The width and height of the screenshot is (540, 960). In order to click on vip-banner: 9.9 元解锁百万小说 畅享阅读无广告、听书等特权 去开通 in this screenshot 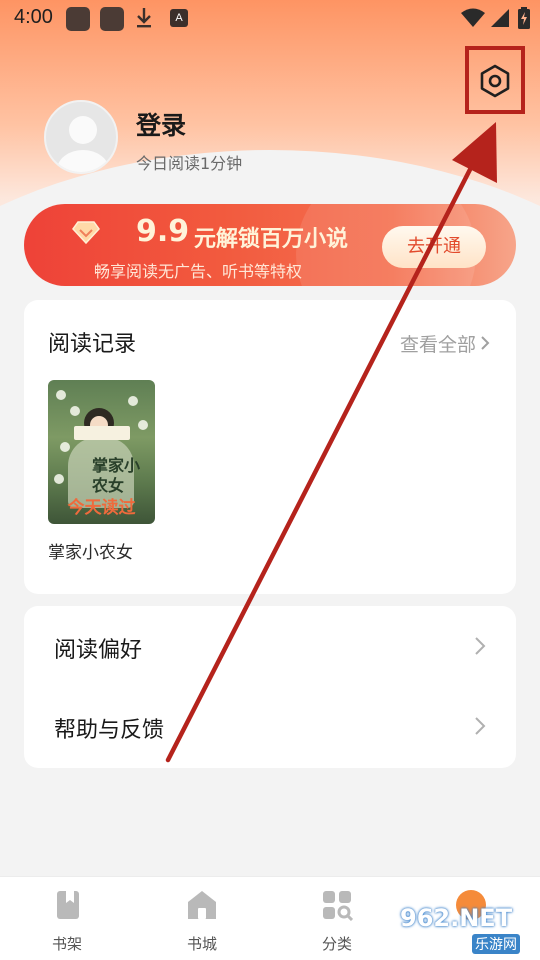, I will do `click(270, 245)`.